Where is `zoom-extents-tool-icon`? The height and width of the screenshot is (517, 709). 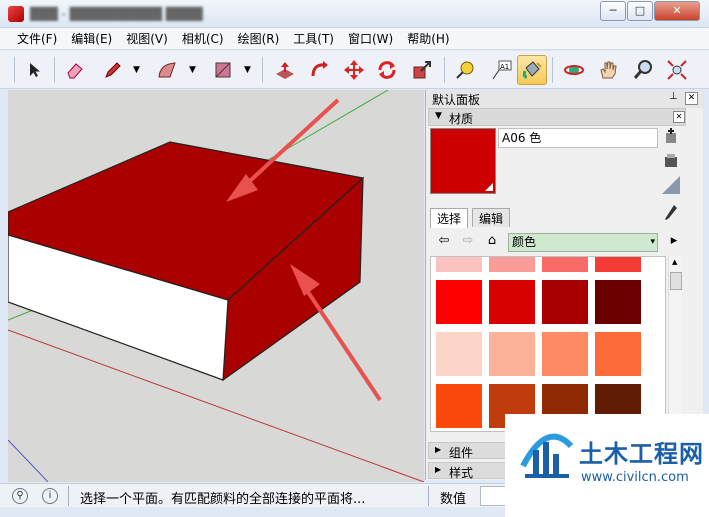 zoom-extents-tool-icon is located at coordinates (677, 70).